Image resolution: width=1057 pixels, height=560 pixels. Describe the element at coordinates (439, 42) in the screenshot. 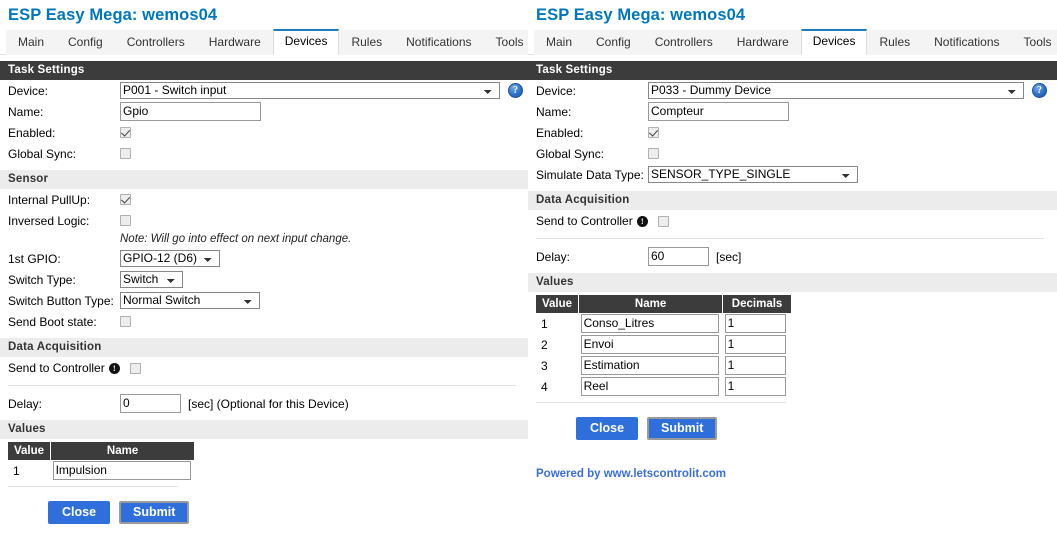

I see `tab-notifications: Notifications` at that location.